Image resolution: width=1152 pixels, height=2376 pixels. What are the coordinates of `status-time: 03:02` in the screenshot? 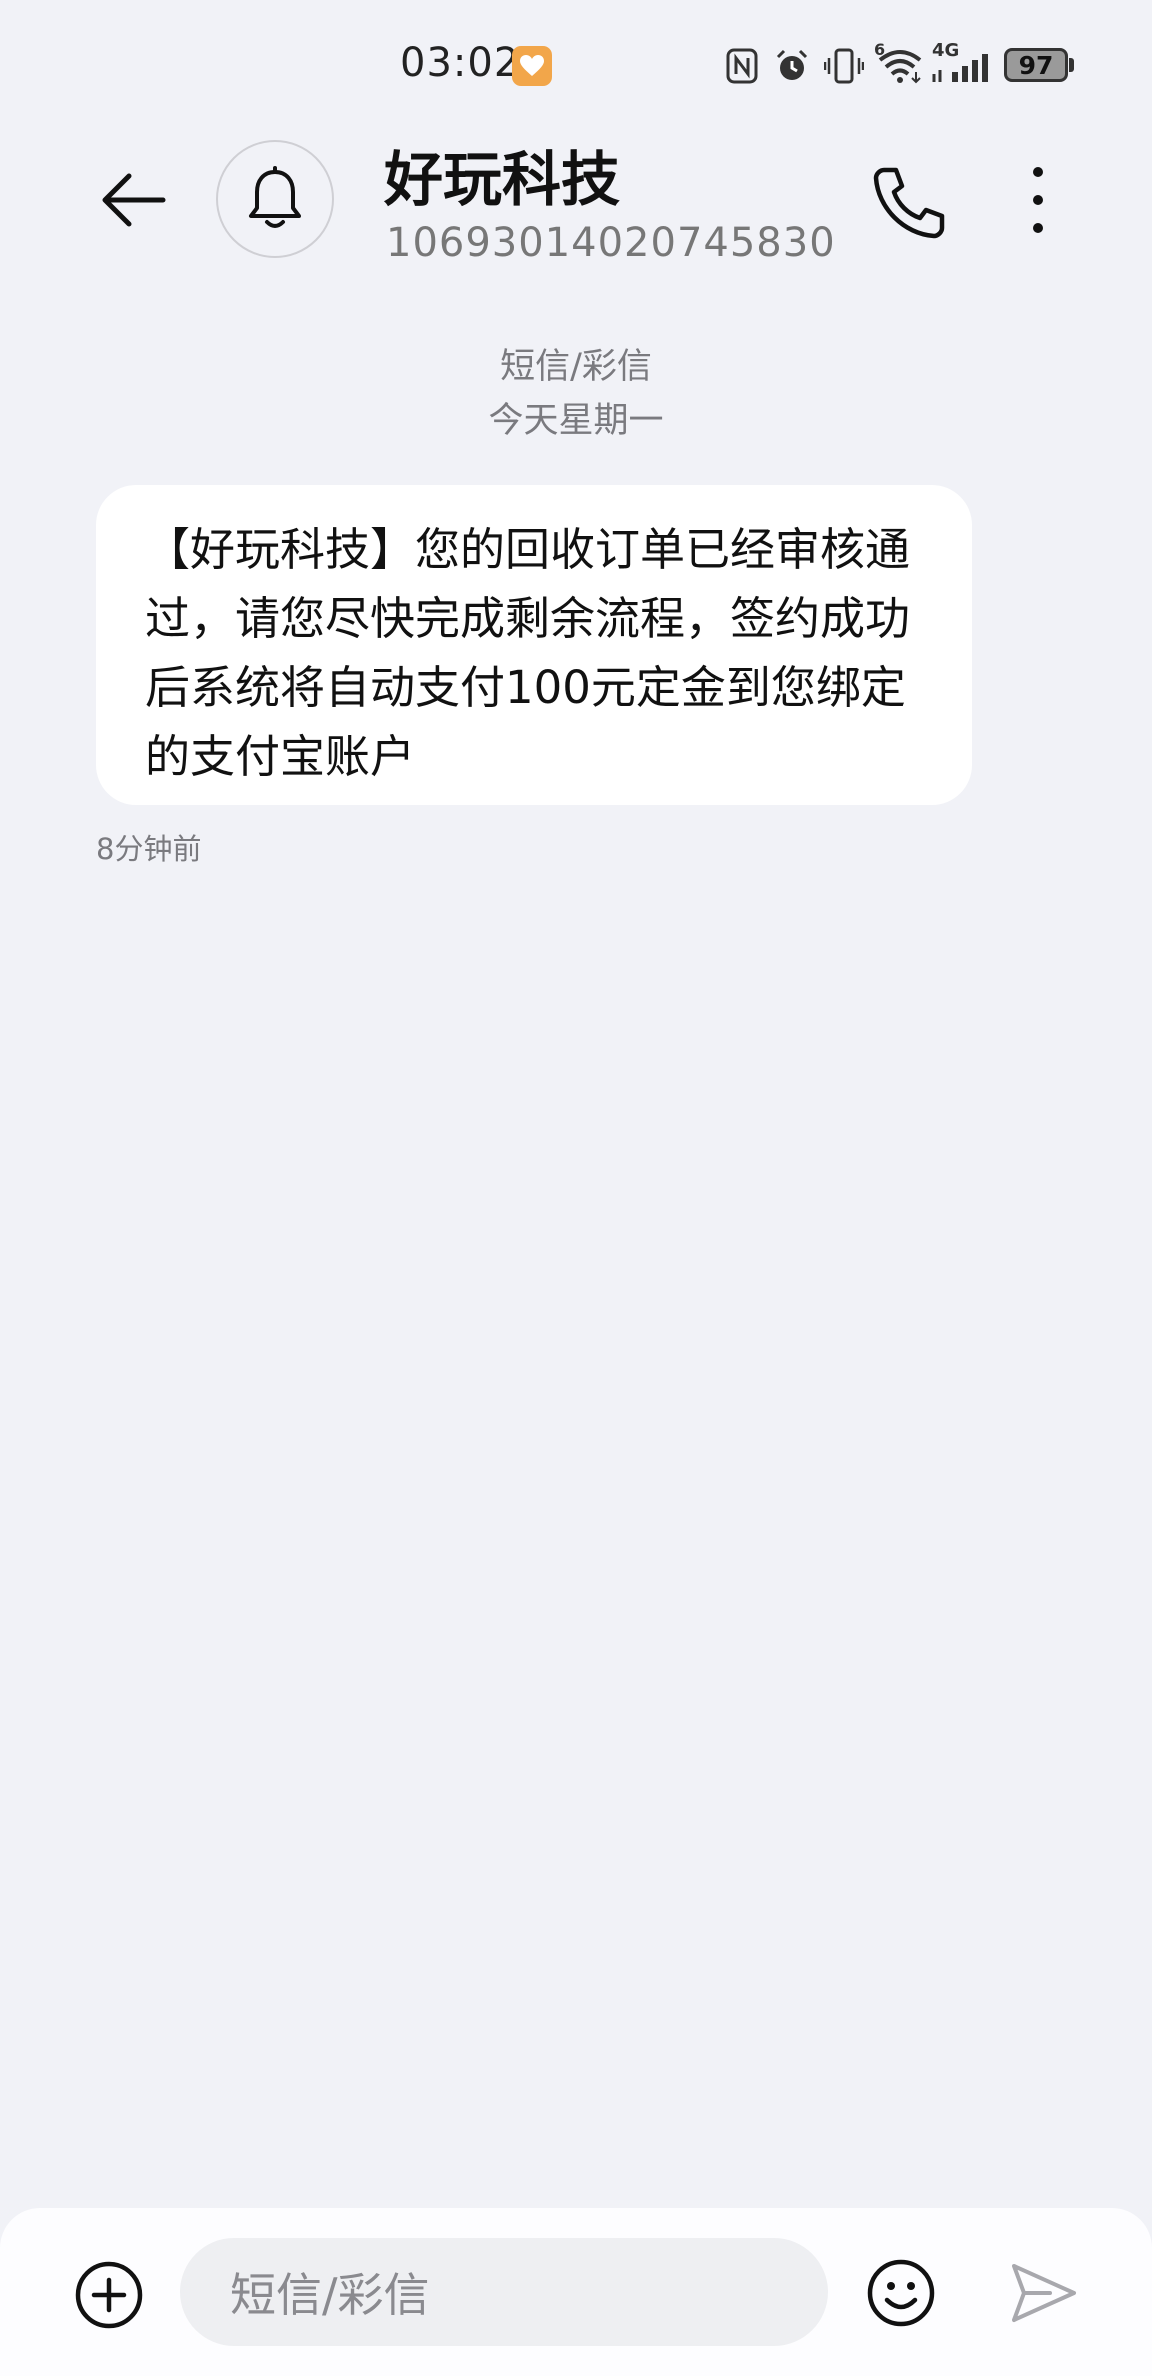 It's located at (460, 63).